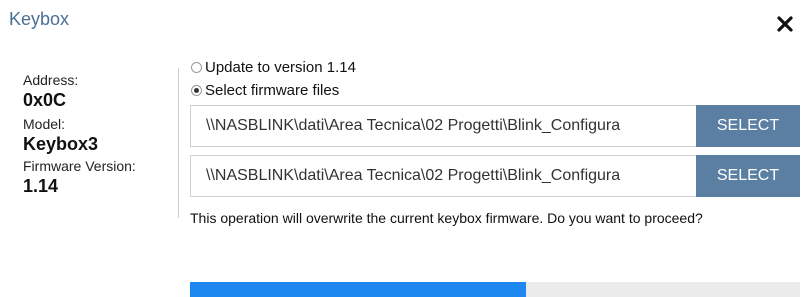 The height and width of the screenshot is (297, 801). I want to click on close-icon, so click(785, 24).